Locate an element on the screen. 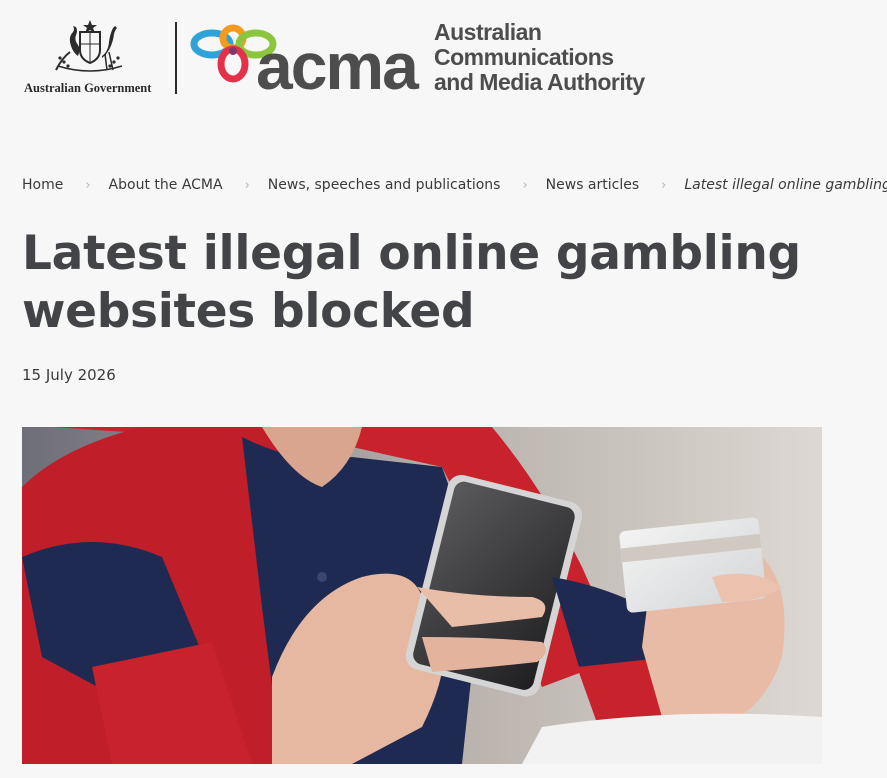 This screenshot has height=778, width=887. breadcrumb-home: Home is located at coordinates (42, 185).